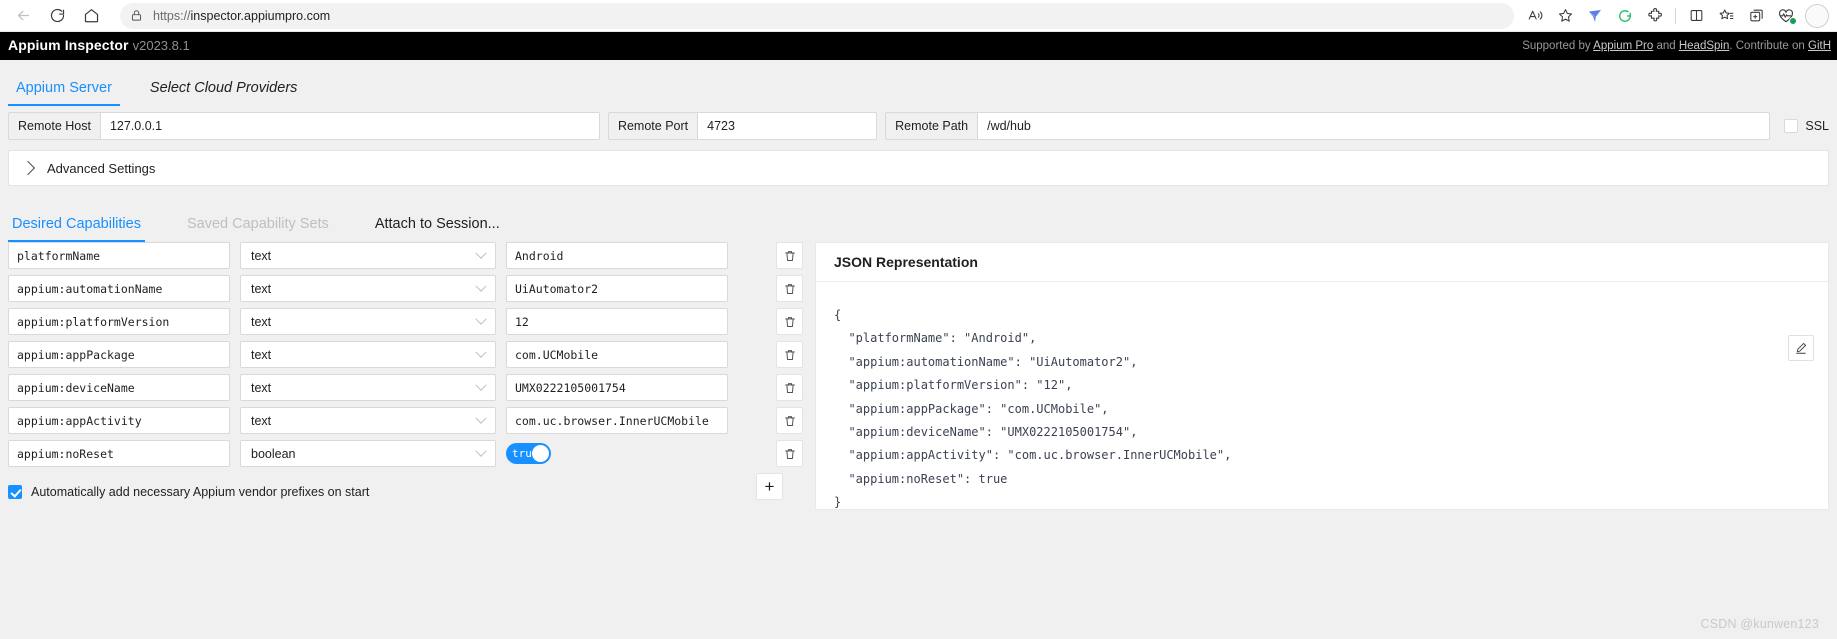 The image size is (1837, 639). I want to click on browser-essentials-icon, so click(1786, 16).